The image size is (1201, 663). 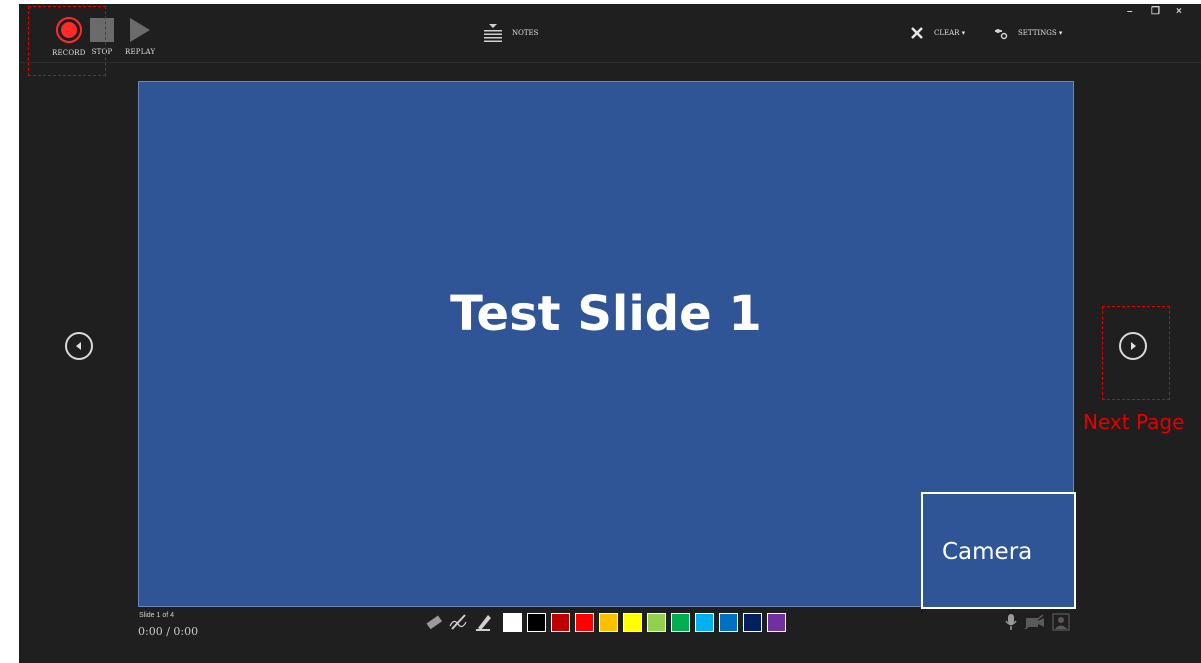 I want to click on notes-label: NOTES, so click(x=525, y=33).